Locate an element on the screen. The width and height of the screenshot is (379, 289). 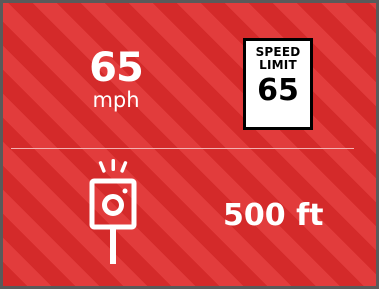
speed-limit-sign: SPEED LIMIT 65 is located at coordinates (278, 84).